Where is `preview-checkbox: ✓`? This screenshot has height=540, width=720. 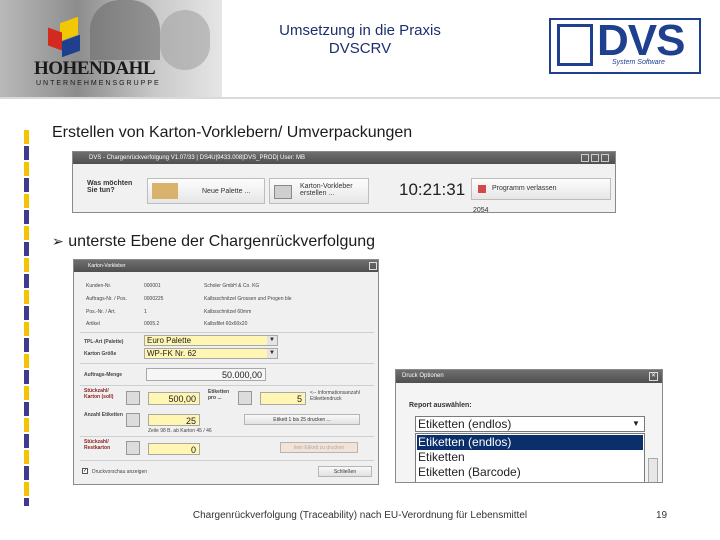 preview-checkbox: ✓ is located at coordinates (85, 471).